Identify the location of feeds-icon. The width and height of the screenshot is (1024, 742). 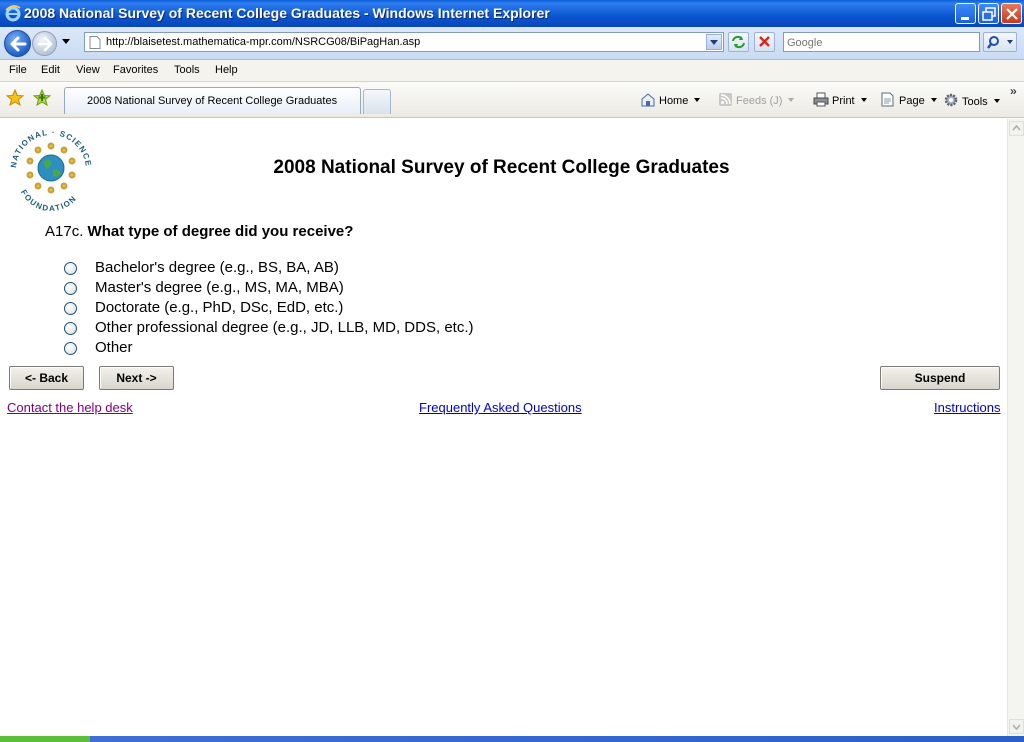
(725, 99).